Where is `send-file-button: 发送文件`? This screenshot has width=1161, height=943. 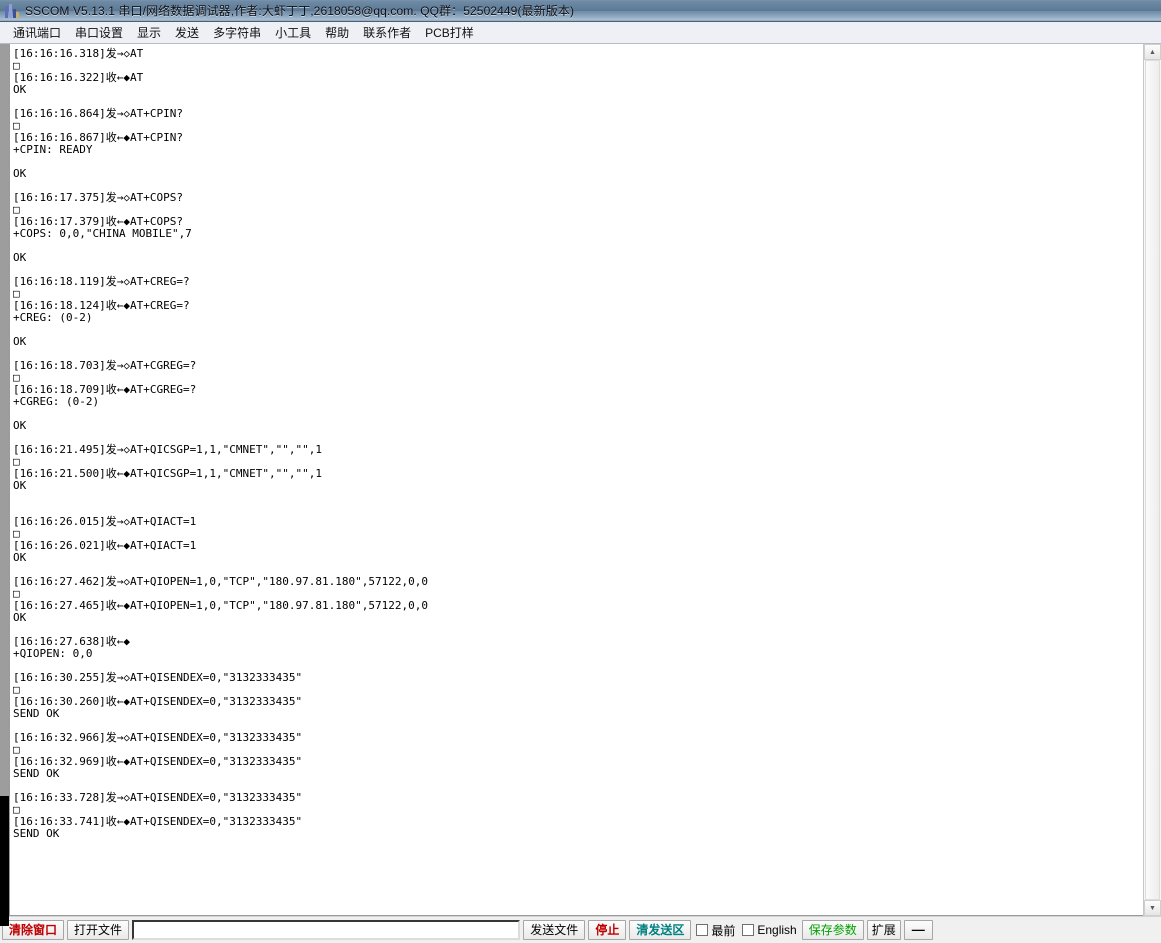
send-file-button: 发送文件 is located at coordinates (554, 930).